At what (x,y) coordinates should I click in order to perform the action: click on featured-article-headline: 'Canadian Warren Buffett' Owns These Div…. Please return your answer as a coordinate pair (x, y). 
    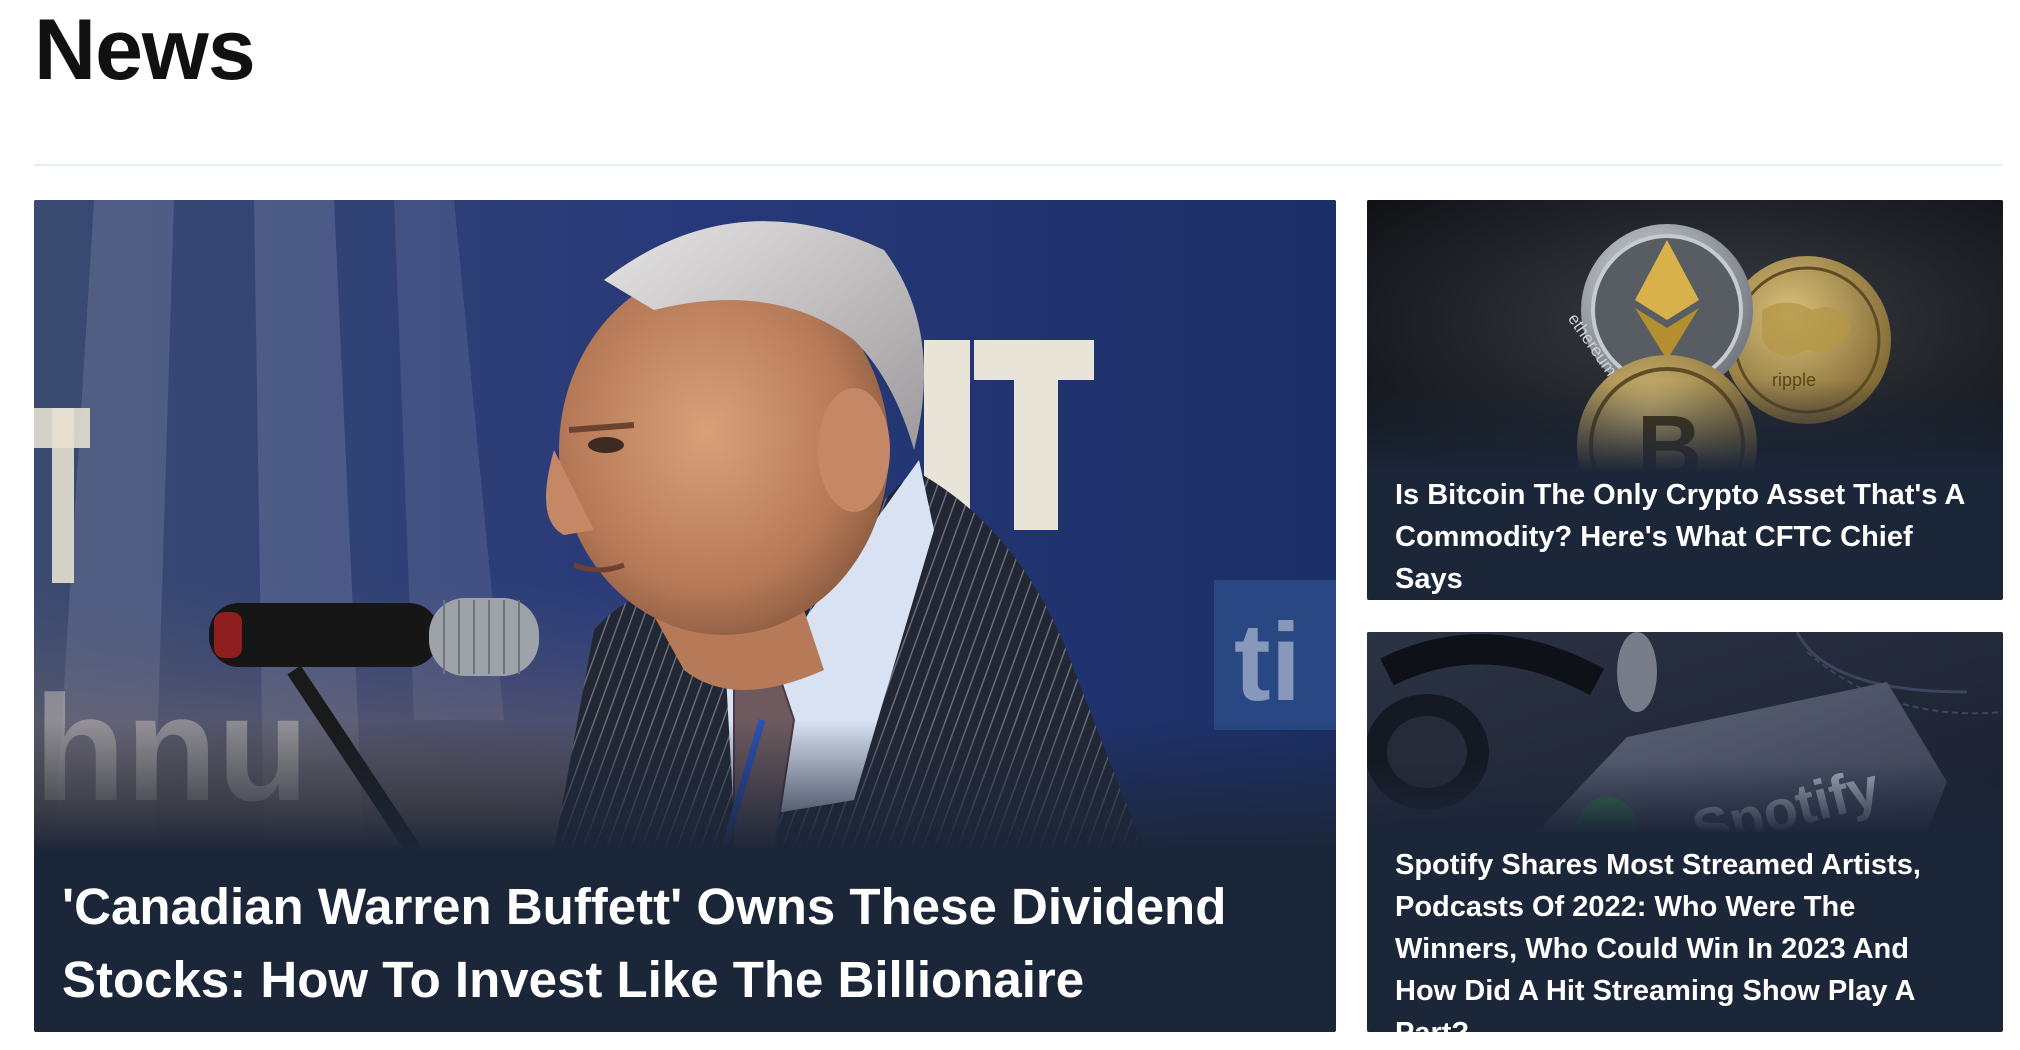
    Looking at the image, I should click on (685, 943).